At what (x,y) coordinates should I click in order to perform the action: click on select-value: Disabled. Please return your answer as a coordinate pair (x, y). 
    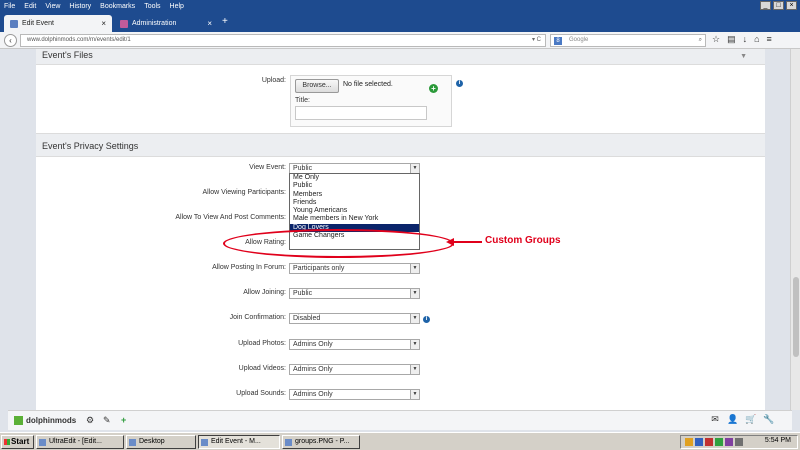
    Looking at the image, I should click on (307, 318).